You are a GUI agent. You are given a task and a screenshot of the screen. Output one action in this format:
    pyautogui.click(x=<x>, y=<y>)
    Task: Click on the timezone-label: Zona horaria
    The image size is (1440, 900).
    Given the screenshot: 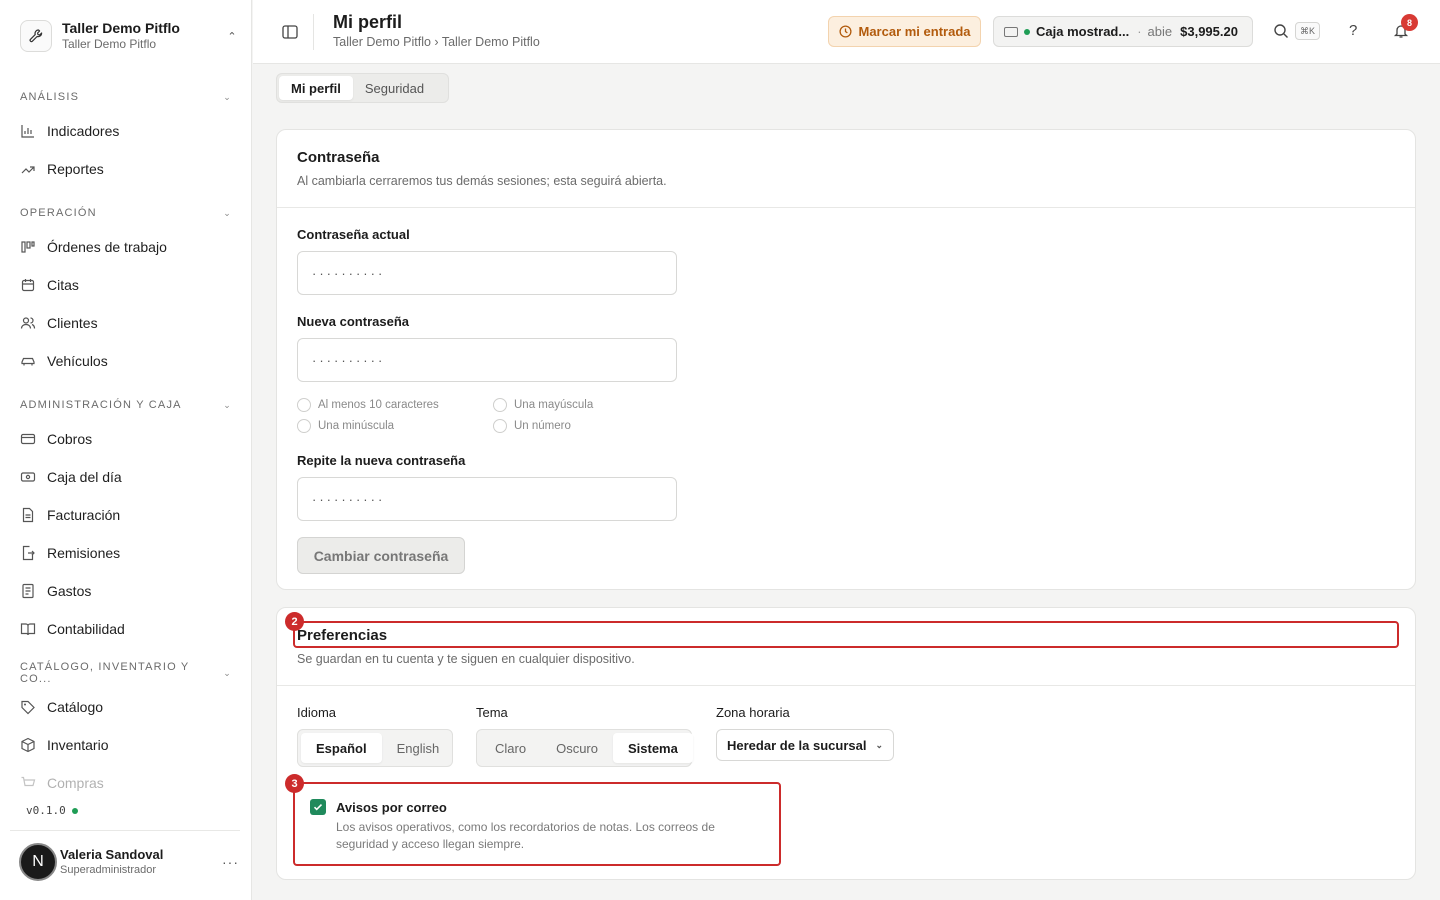 What is the action you would take?
    pyautogui.click(x=753, y=712)
    